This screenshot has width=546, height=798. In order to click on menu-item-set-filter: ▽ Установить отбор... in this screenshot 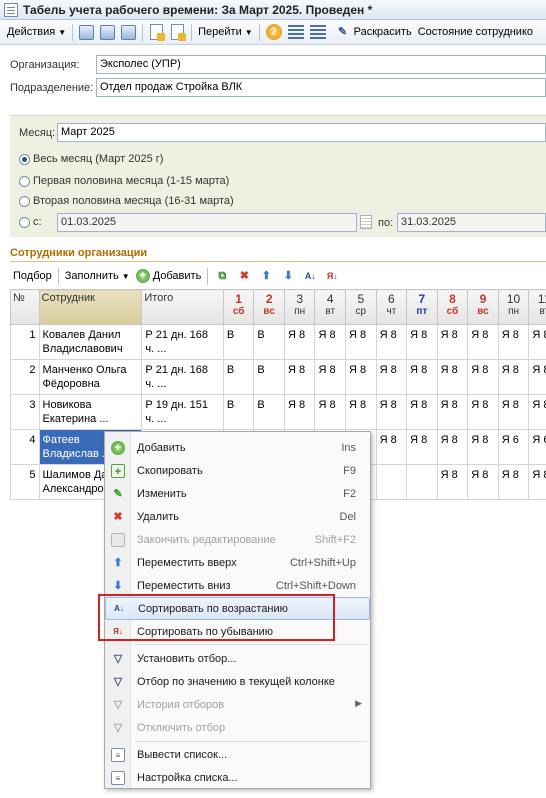, I will do `click(237, 658)`.